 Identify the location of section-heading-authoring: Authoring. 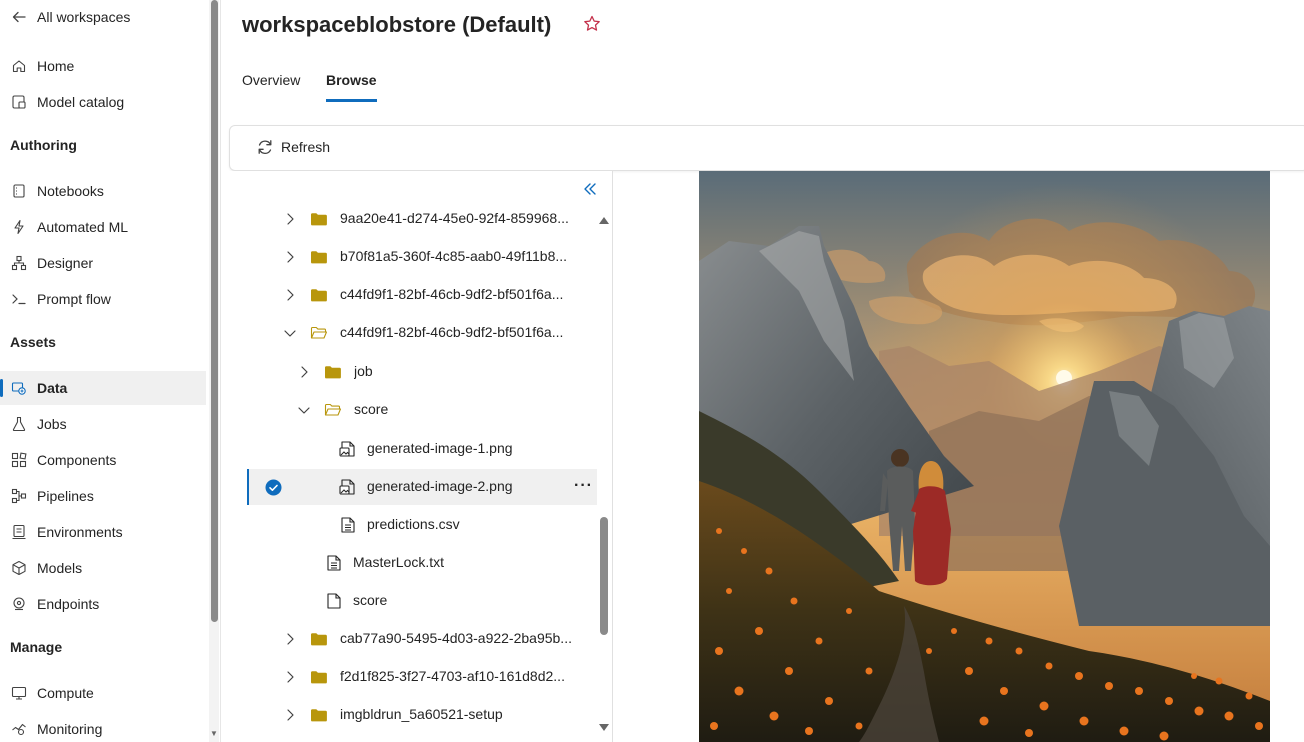
(43, 145).